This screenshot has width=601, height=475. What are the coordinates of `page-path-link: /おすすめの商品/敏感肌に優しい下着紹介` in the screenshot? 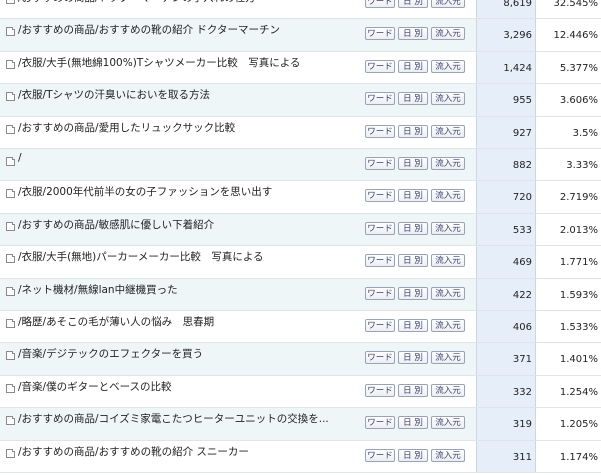 It's located at (116, 224).